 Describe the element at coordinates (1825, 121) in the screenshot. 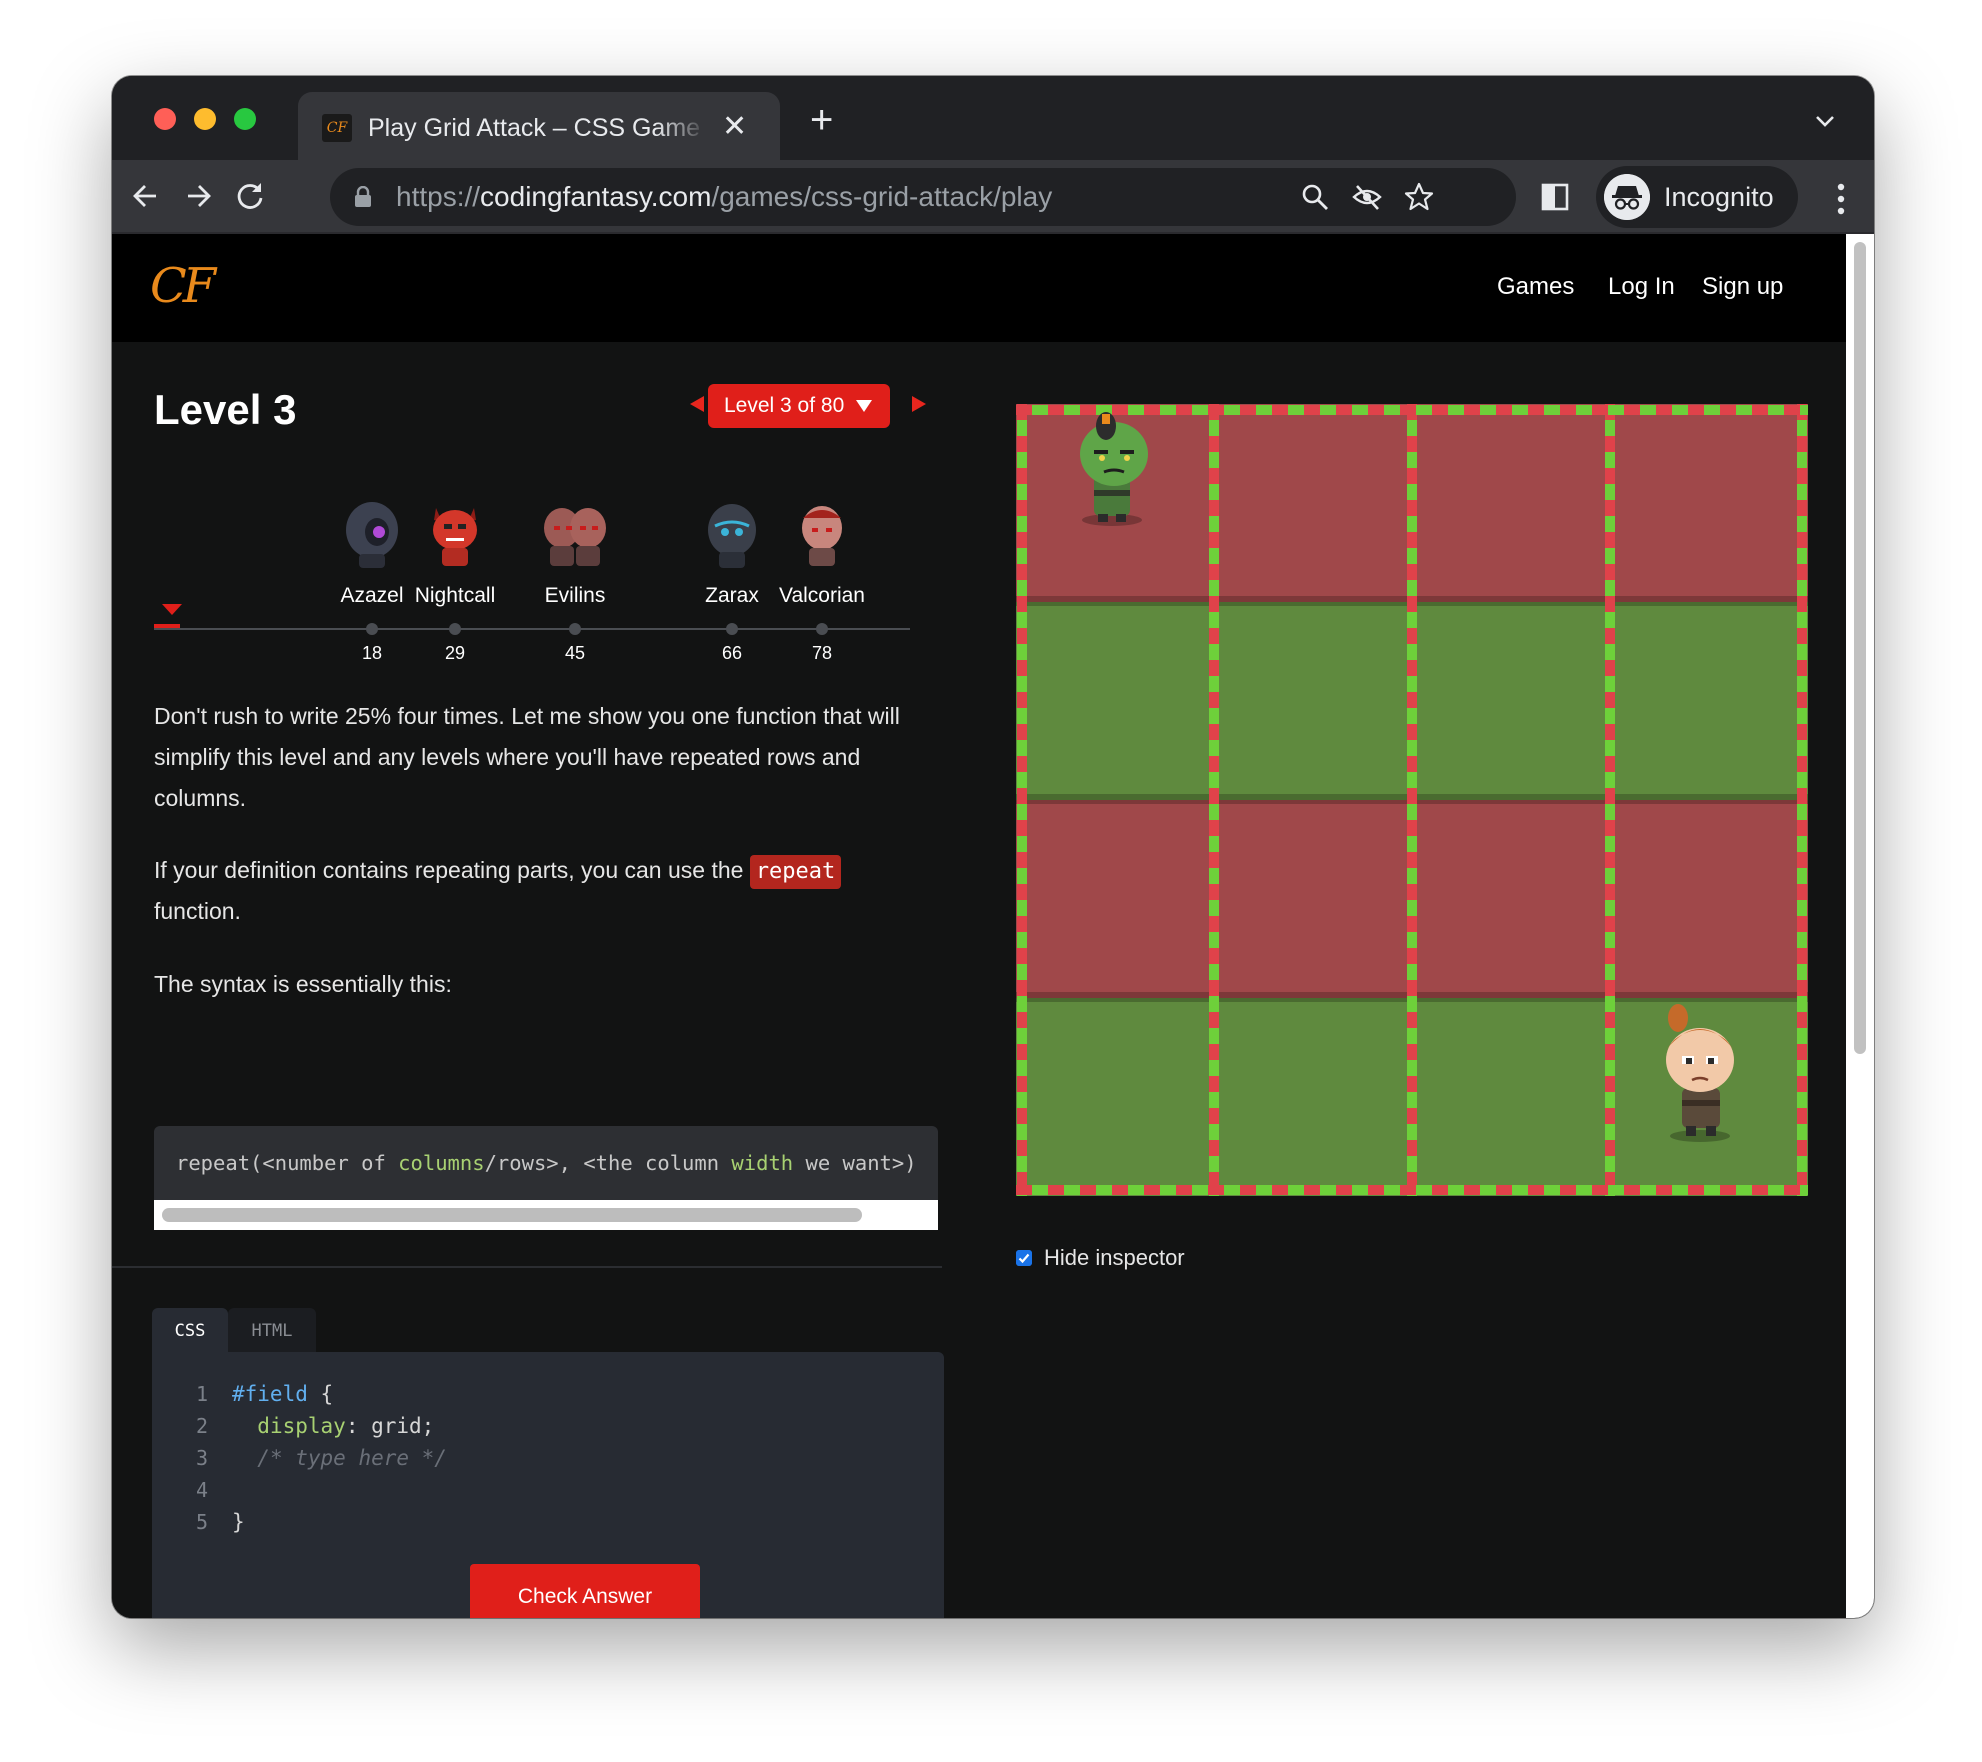

I see `chevron-down-icon` at that location.